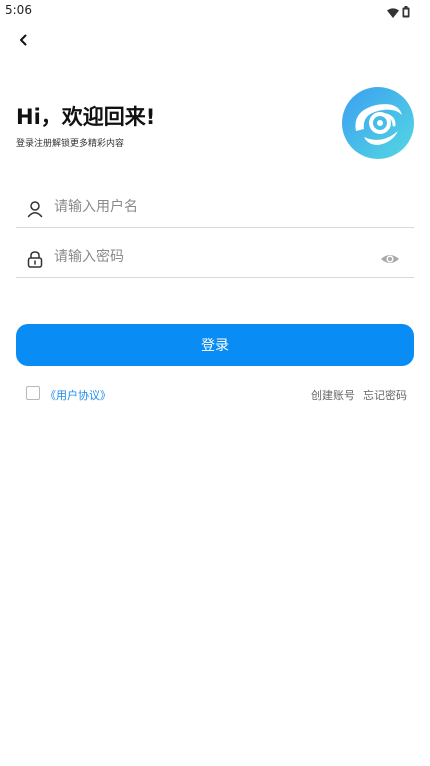 The height and width of the screenshot is (766, 430). I want to click on password-input, so click(214, 257).